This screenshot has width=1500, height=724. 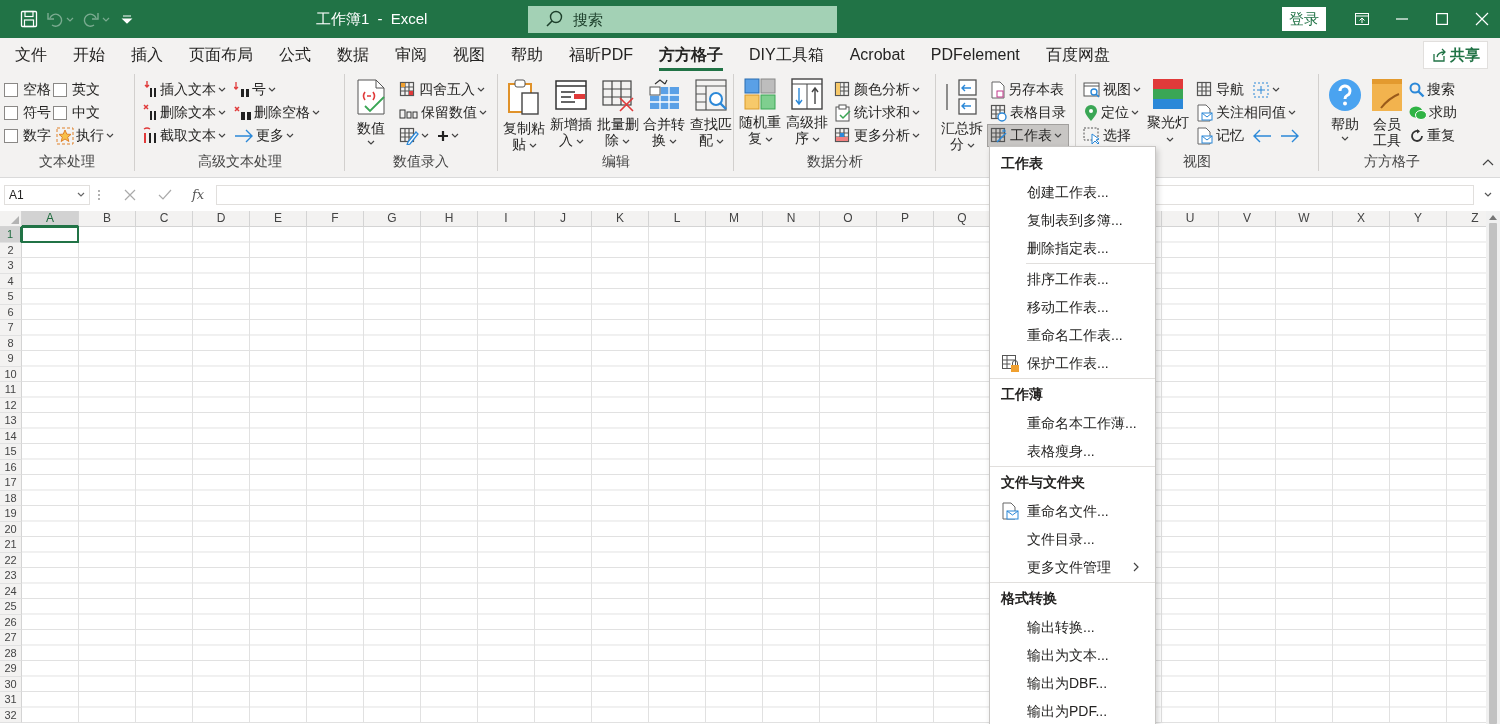 What do you see at coordinates (786, 56) in the screenshot?
I see `ribbon-tab: DIY工具箱` at bounding box center [786, 56].